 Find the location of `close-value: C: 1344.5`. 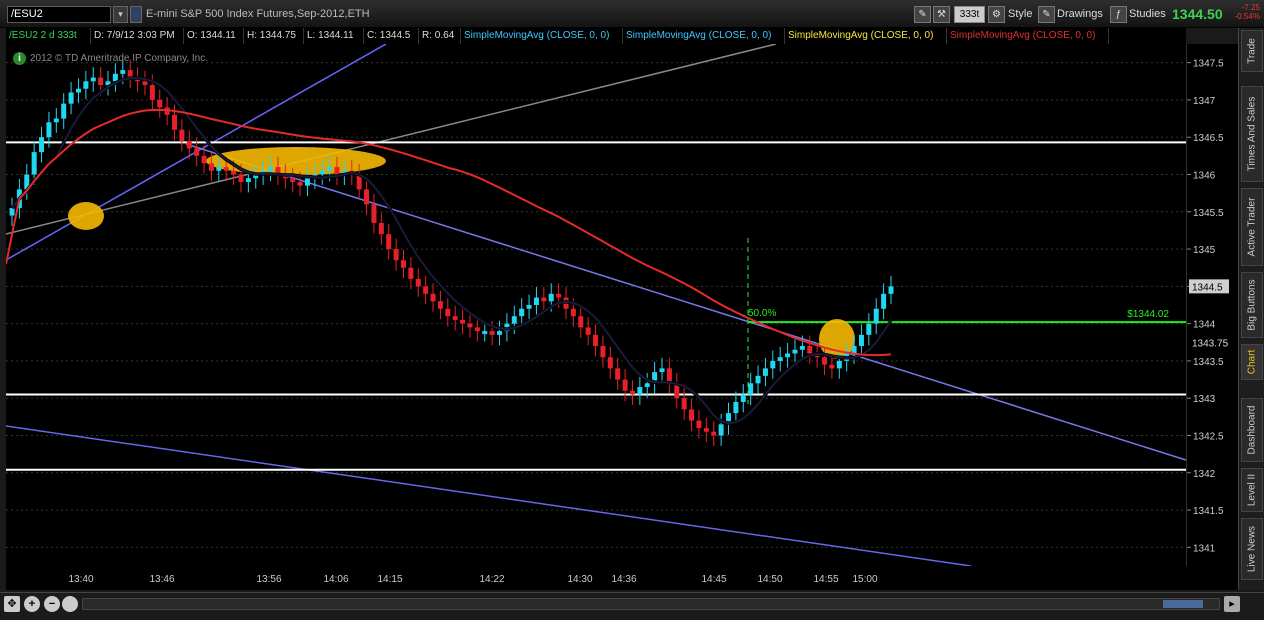

close-value: C: 1344.5 is located at coordinates (391, 36).